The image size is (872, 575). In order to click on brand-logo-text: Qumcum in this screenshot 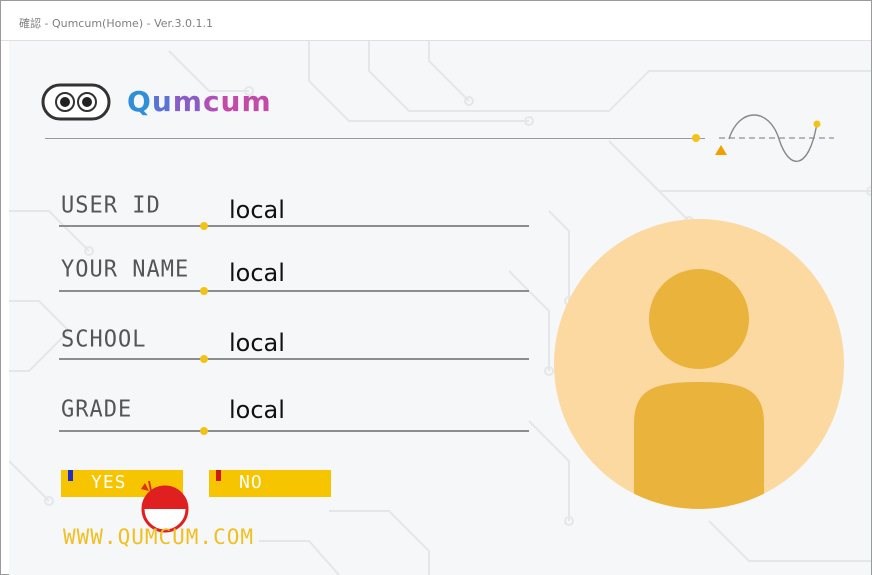, I will do `click(199, 101)`.